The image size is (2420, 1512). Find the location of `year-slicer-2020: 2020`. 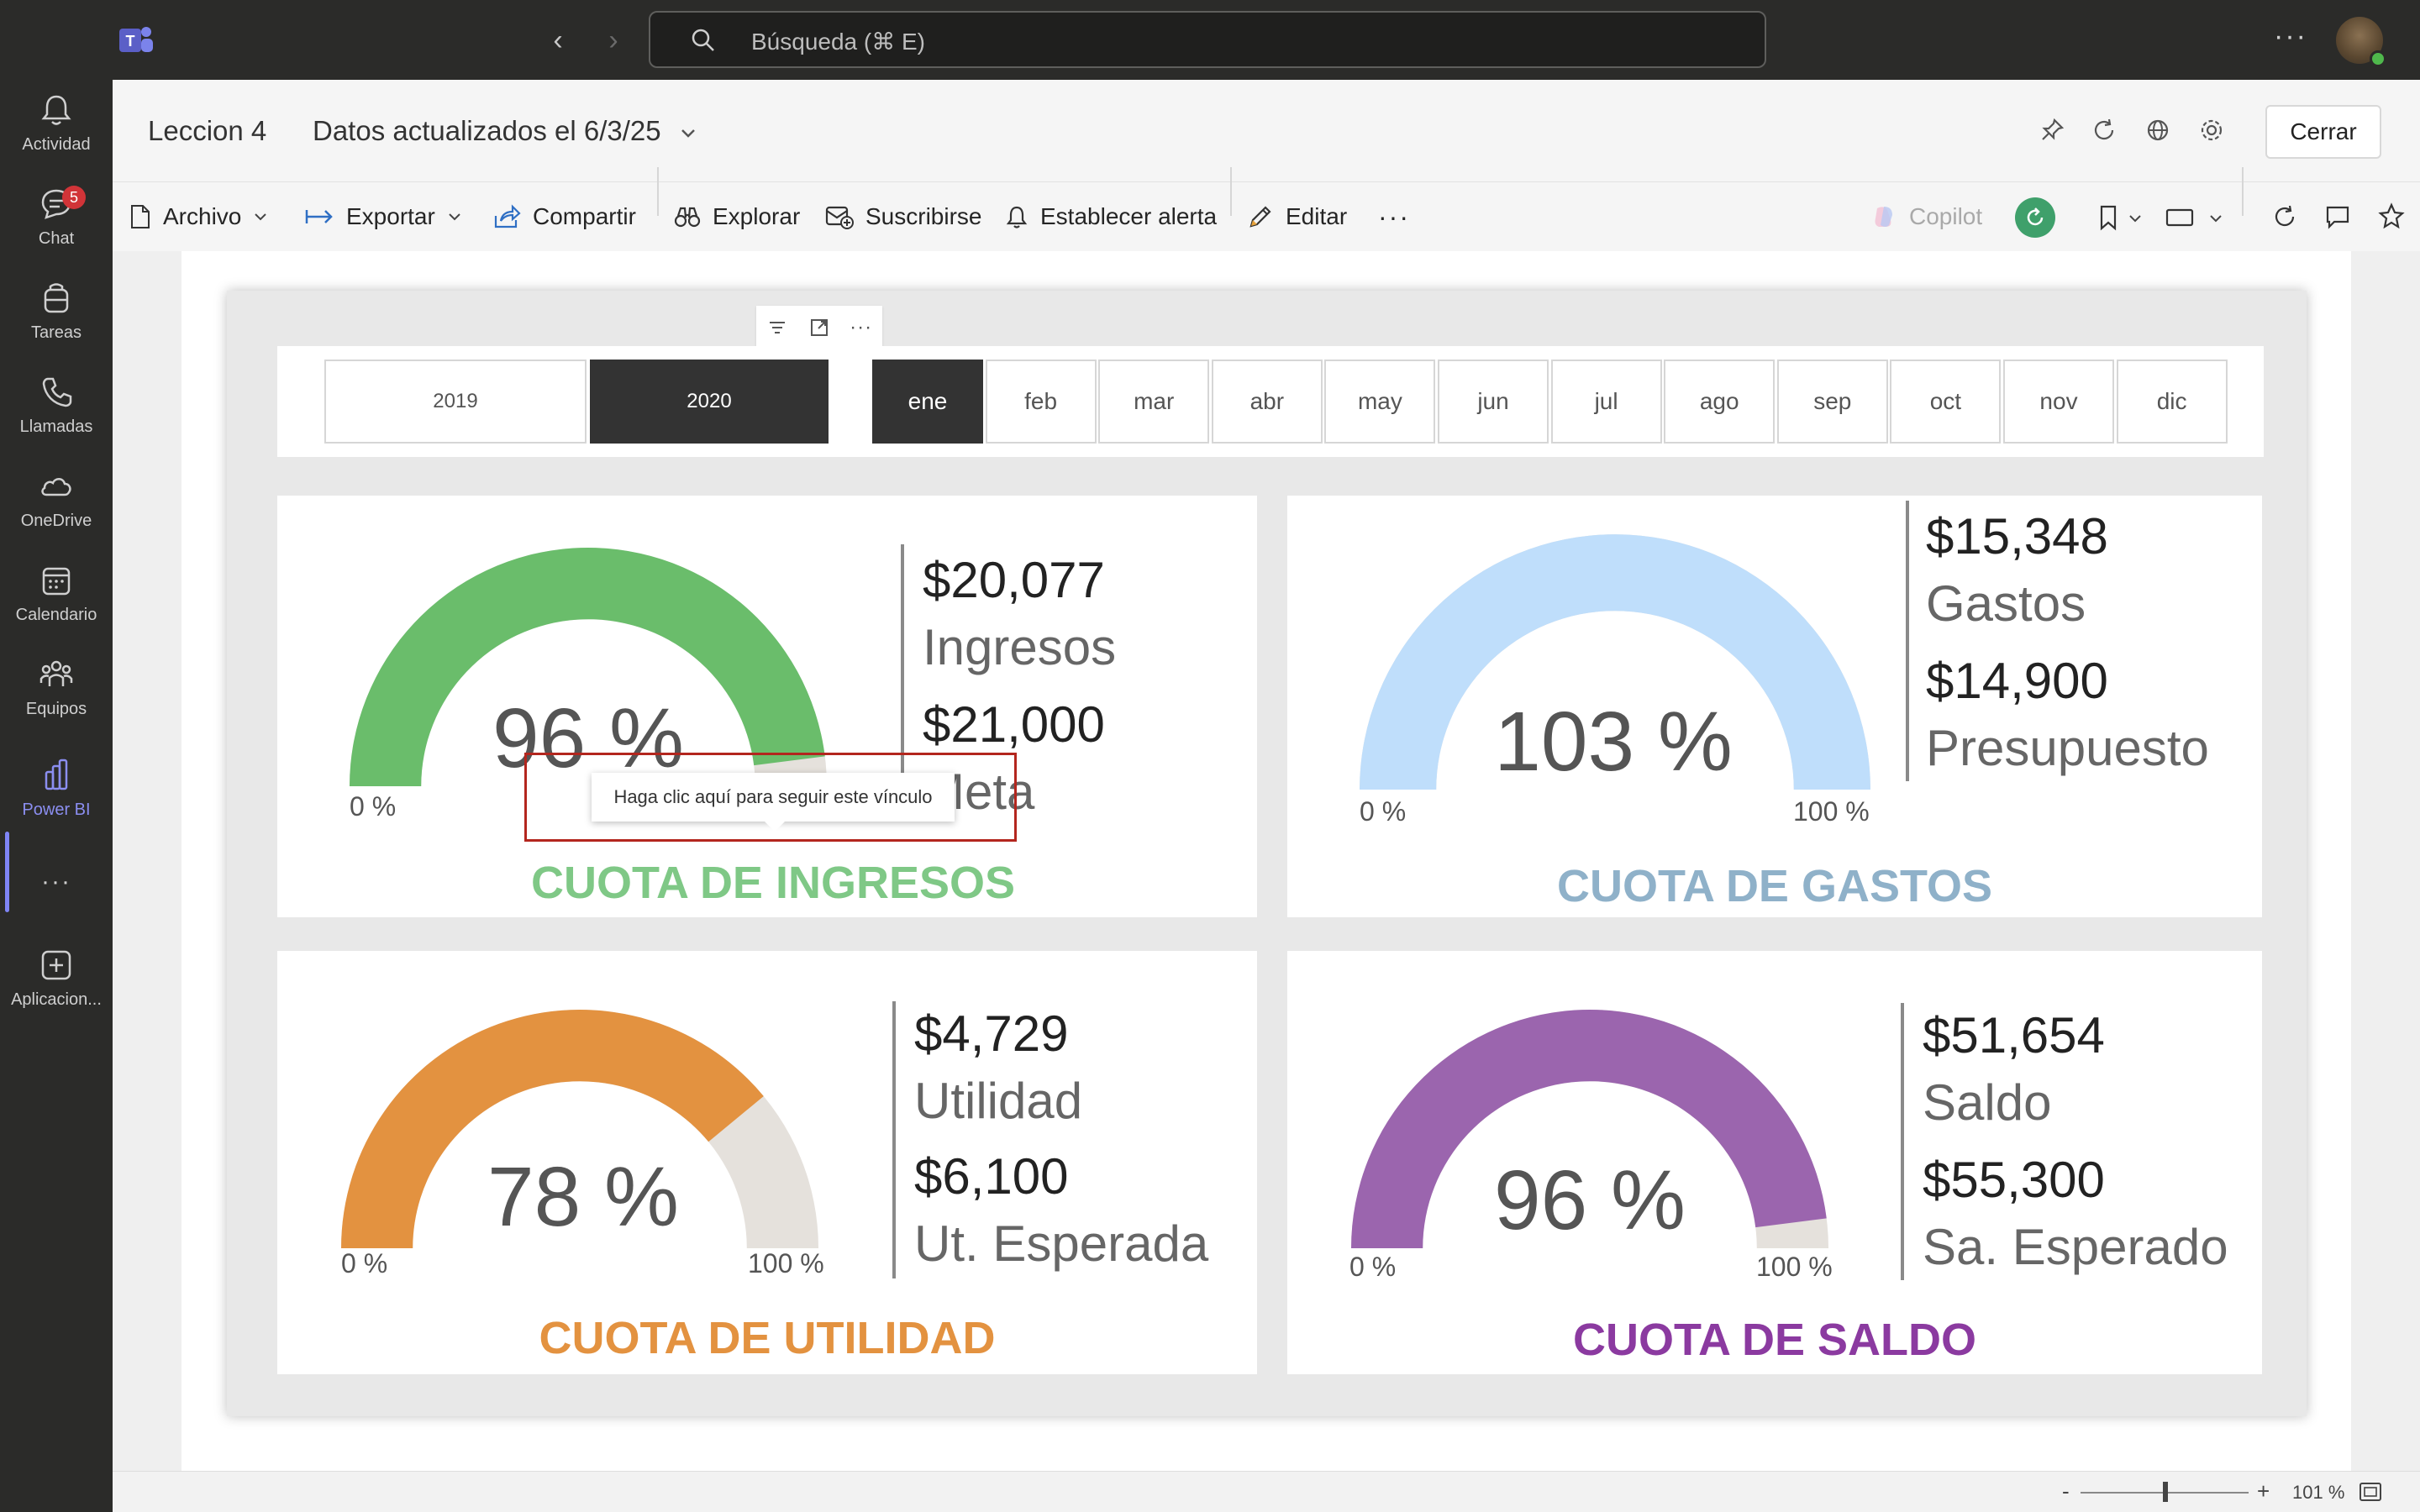

year-slicer-2020: 2020 is located at coordinates (709, 402).